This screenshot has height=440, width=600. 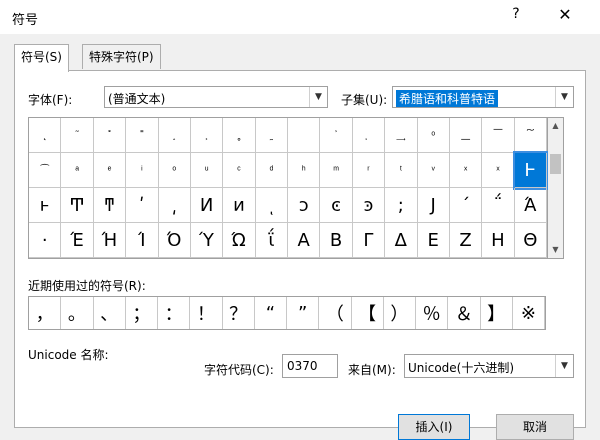 I want to click on symbol-cell: Ή, so click(x=110, y=240).